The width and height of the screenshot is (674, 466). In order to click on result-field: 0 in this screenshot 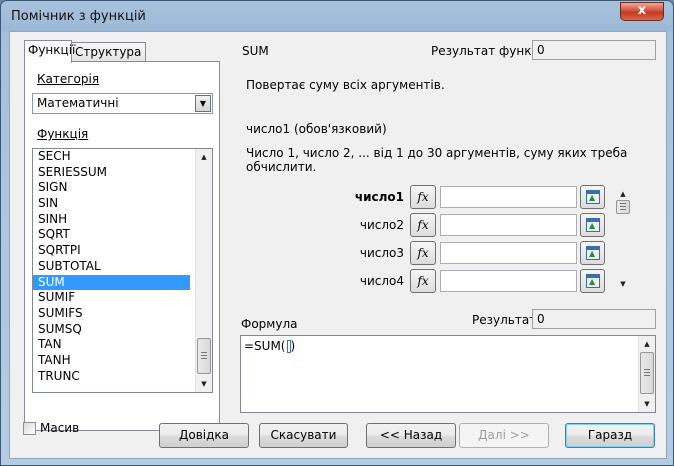, I will do `click(594, 319)`.